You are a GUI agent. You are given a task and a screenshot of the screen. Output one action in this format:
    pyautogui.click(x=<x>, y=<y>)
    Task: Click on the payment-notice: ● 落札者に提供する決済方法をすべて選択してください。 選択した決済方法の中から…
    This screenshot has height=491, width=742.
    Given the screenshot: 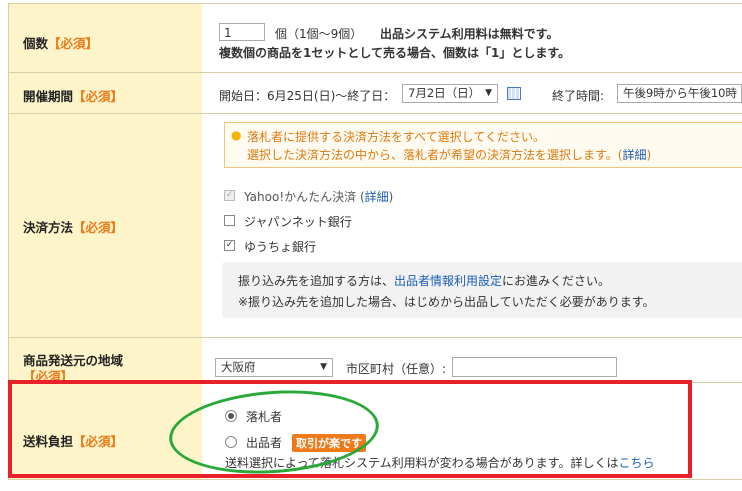 What is the action you would take?
    pyautogui.click(x=483, y=145)
    